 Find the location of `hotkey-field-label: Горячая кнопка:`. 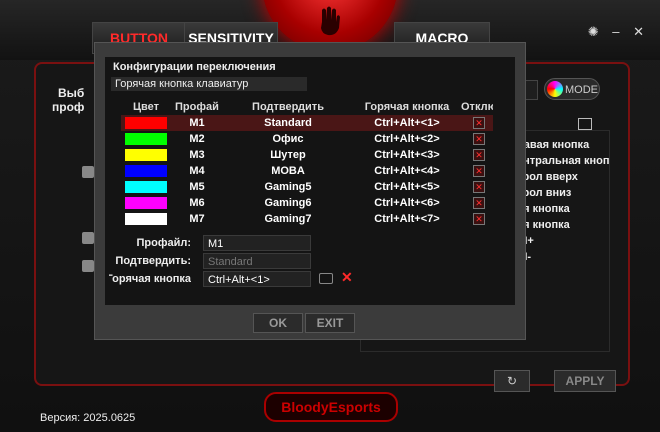

hotkey-field-label: Горячая кнопка: is located at coordinates (150, 279).